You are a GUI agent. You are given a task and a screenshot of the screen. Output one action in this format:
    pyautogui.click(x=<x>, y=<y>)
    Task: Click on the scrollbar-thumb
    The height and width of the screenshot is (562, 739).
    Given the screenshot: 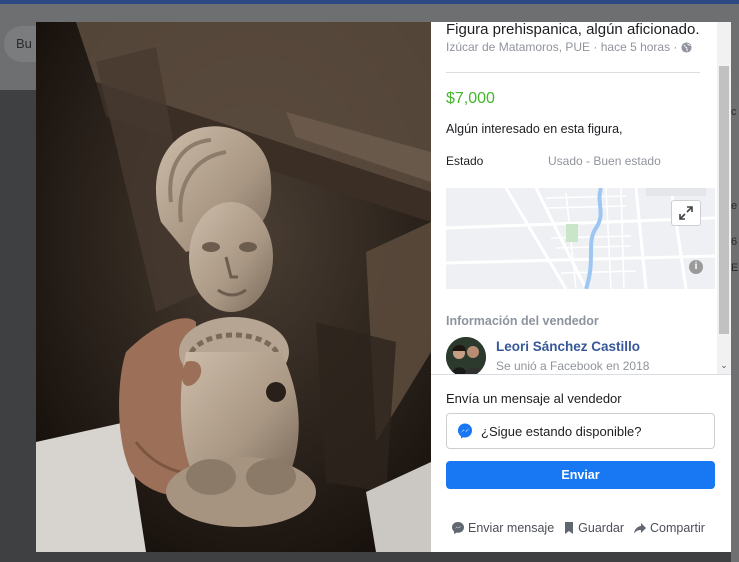 What is the action you would take?
    pyautogui.click(x=724, y=200)
    